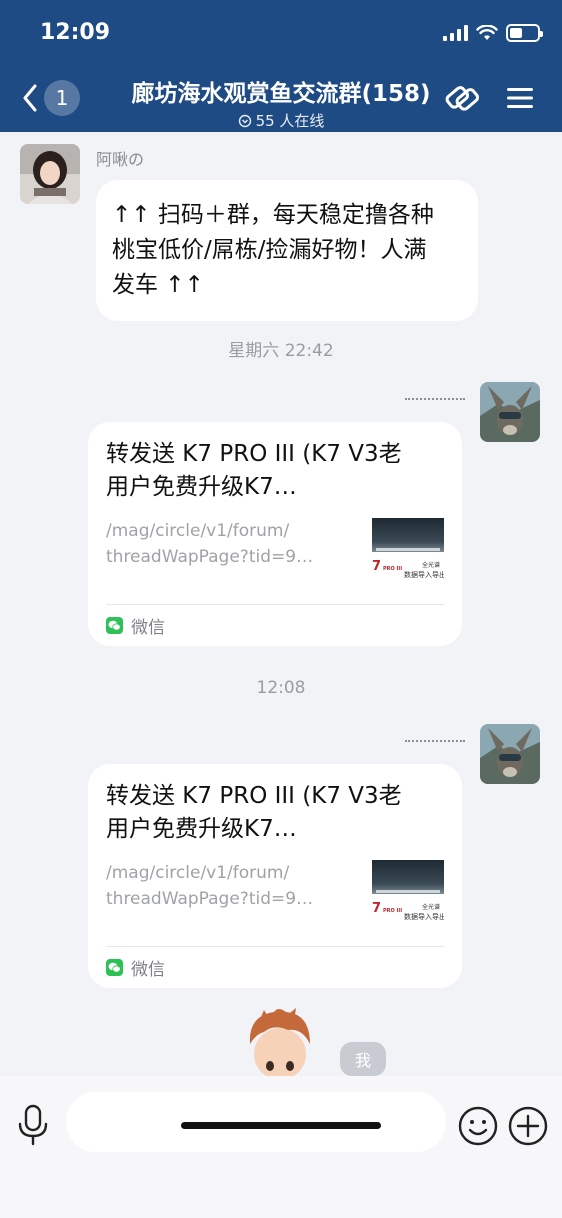 This screenshot has width=562, height=1218. I want to click on message-line: ↑↑ 扫码＋群，每天稳定撸各种, so click(273, 215).